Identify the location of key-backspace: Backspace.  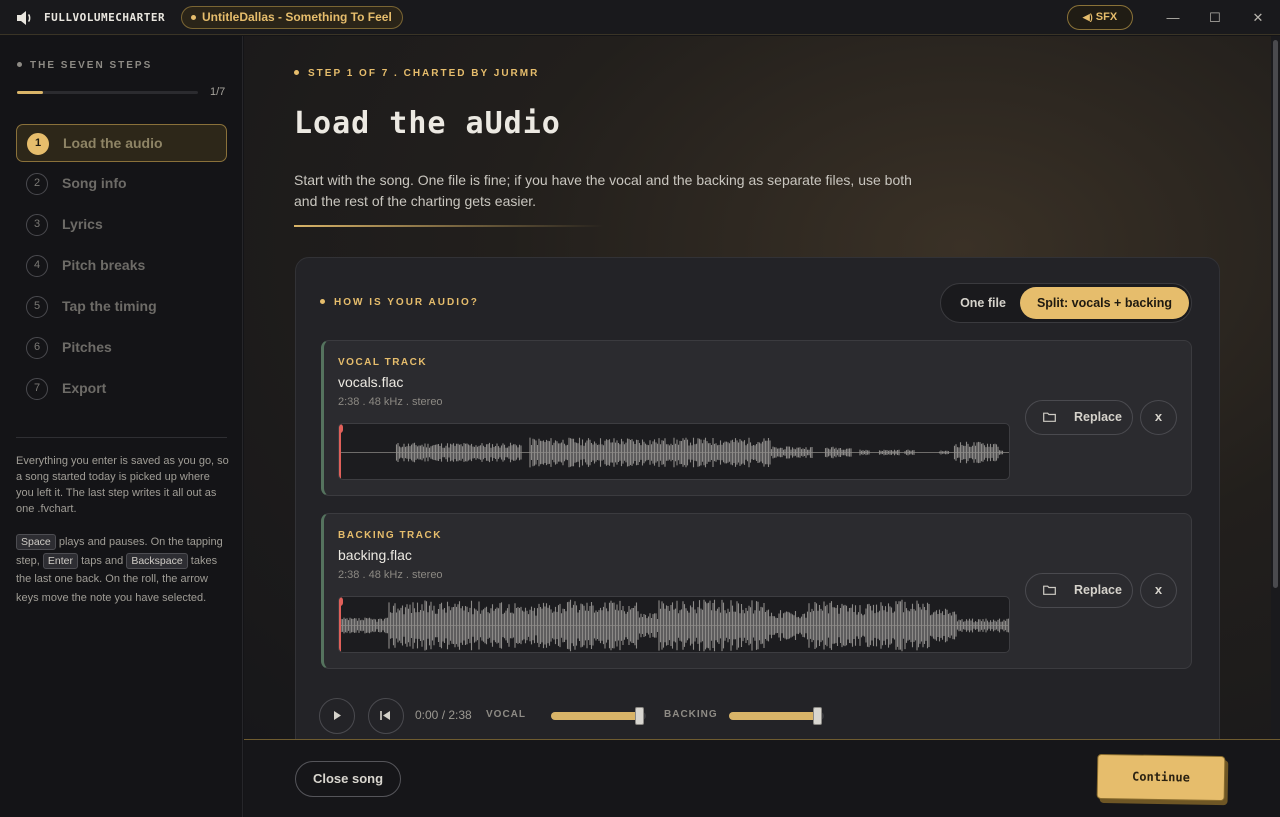
(157, 560).